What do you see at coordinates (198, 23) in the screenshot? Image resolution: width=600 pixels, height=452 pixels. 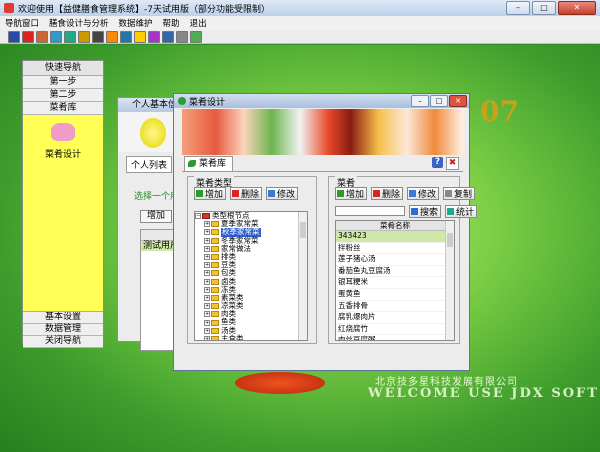 I see `menu-exit: 退出` at bounding box center [198, 23].